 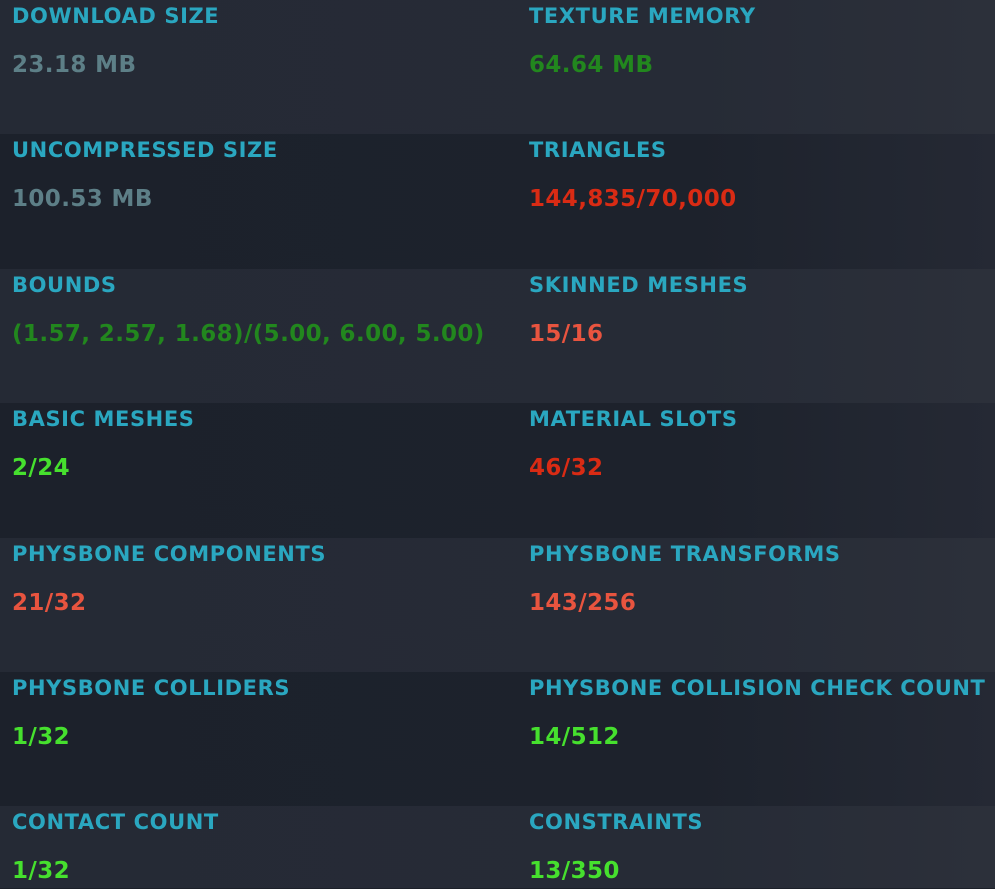 I want to click on stat-physbone-colliders: PHYSBONE COLLIDERS 1/32, so click(x=258, y=739).